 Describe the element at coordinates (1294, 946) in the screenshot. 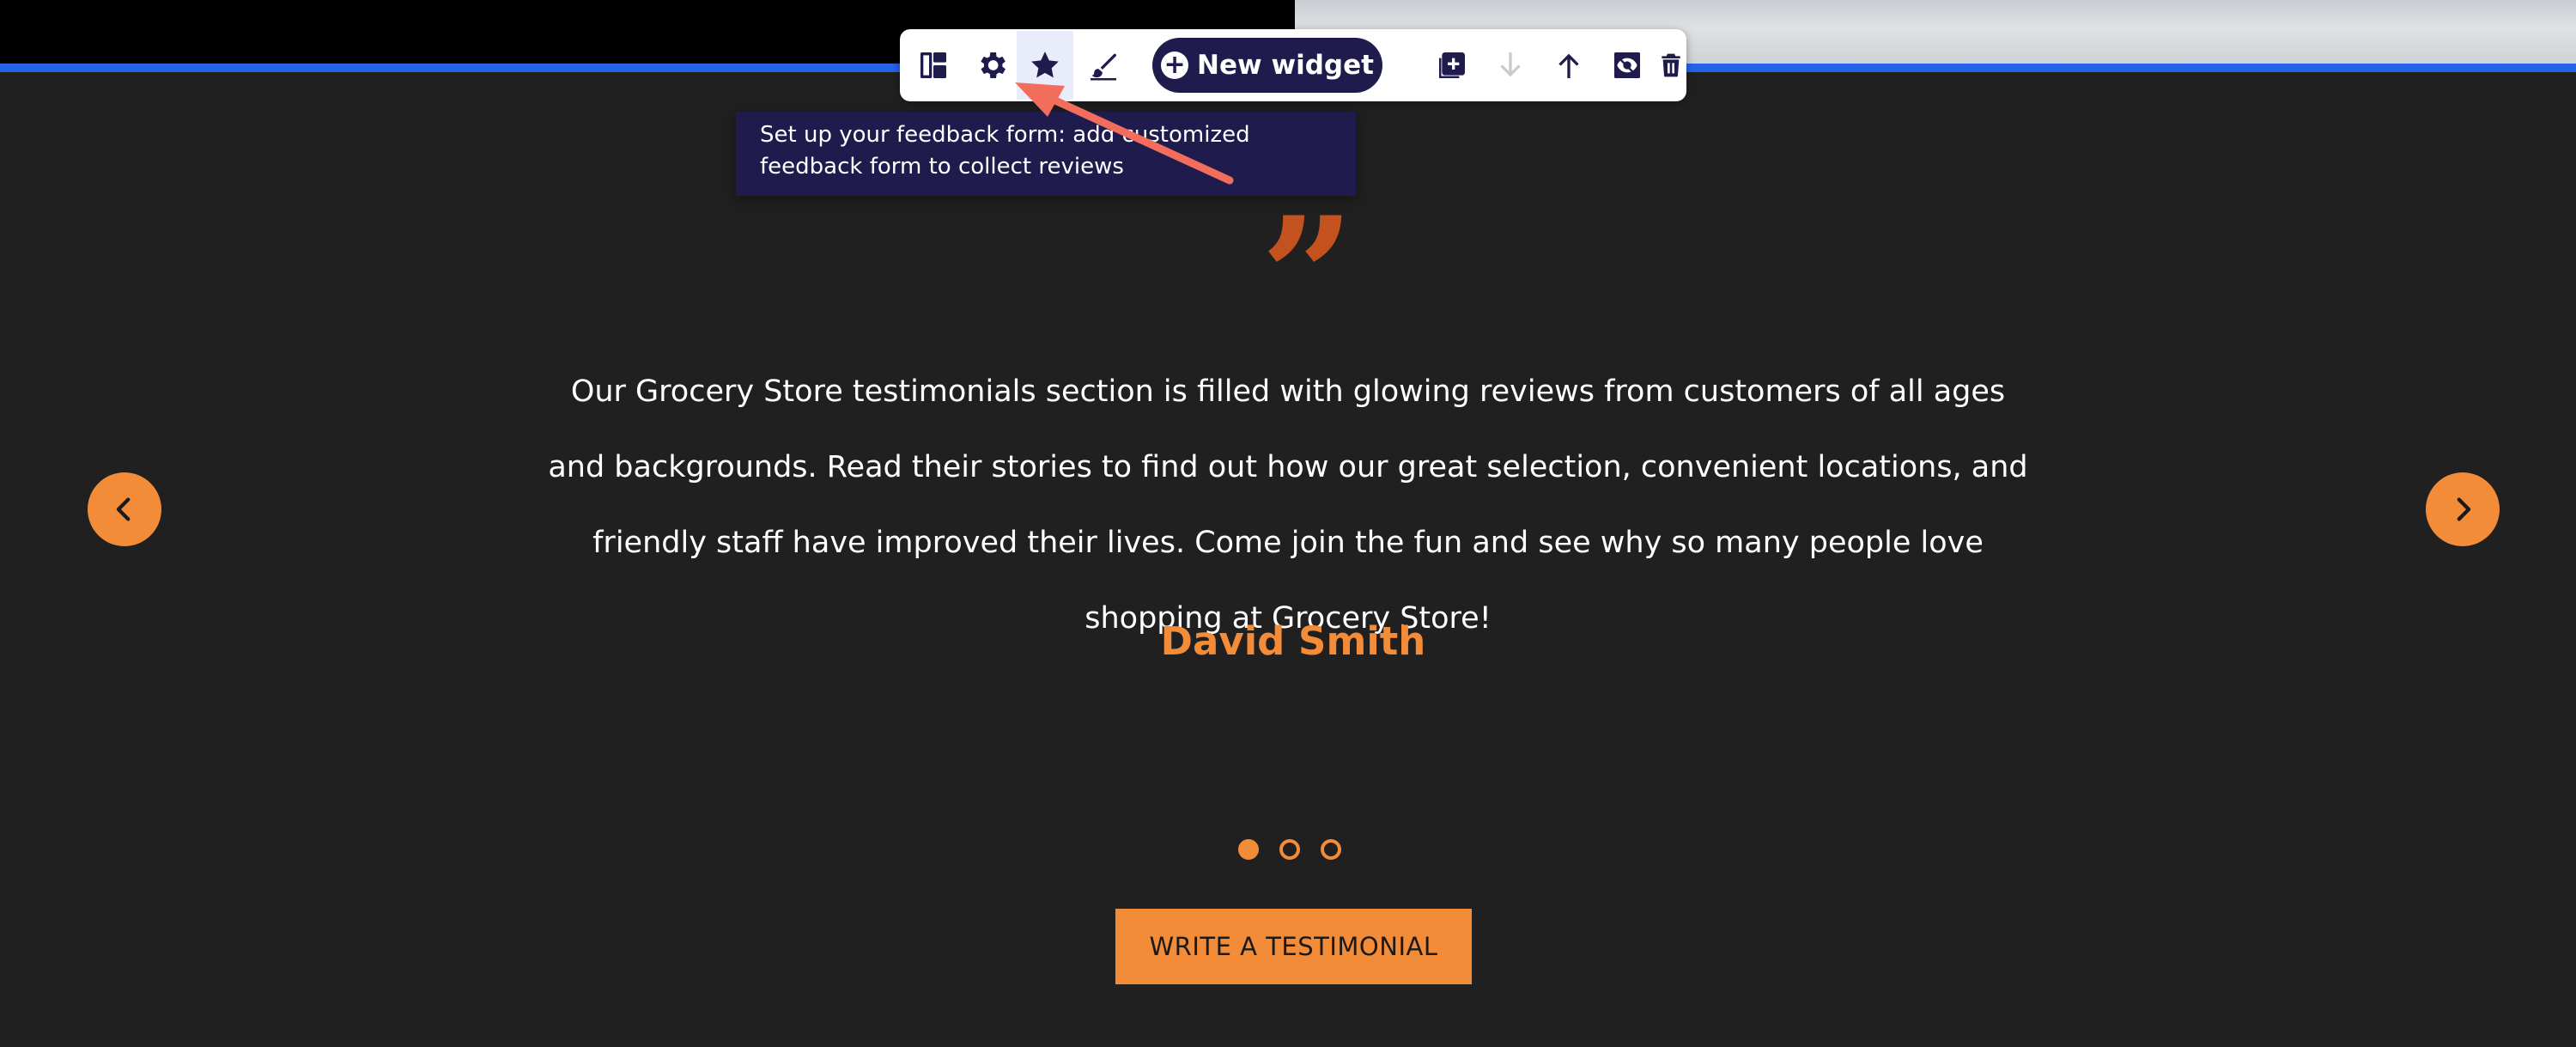

I see `write-testimonial-button: WRITE A TESTIMONIAL` at that location.